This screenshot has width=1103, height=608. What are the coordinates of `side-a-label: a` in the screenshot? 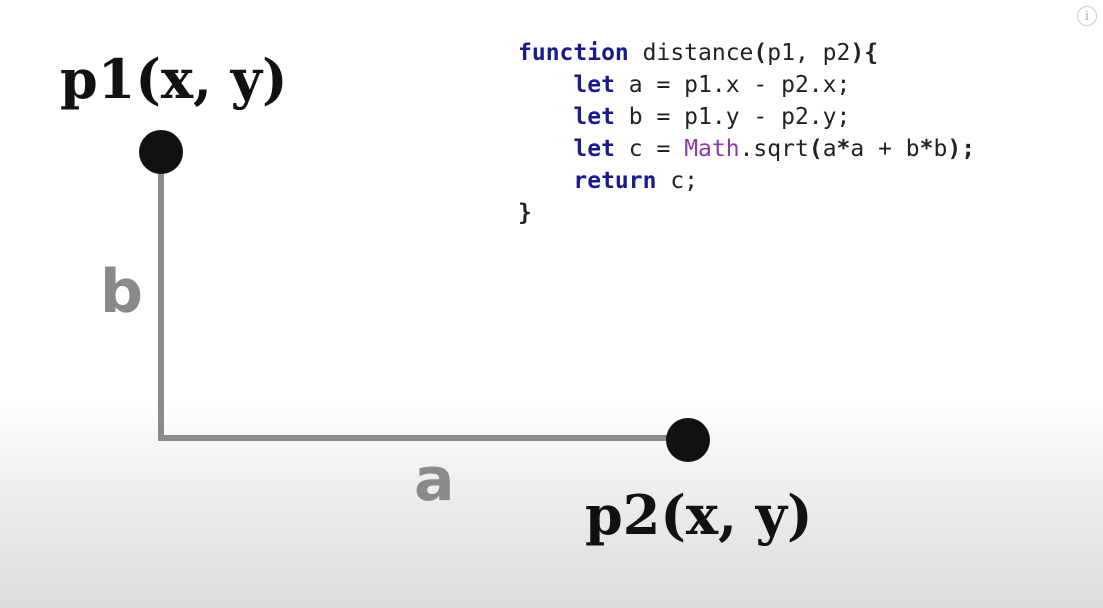 It's located at (434, 480).